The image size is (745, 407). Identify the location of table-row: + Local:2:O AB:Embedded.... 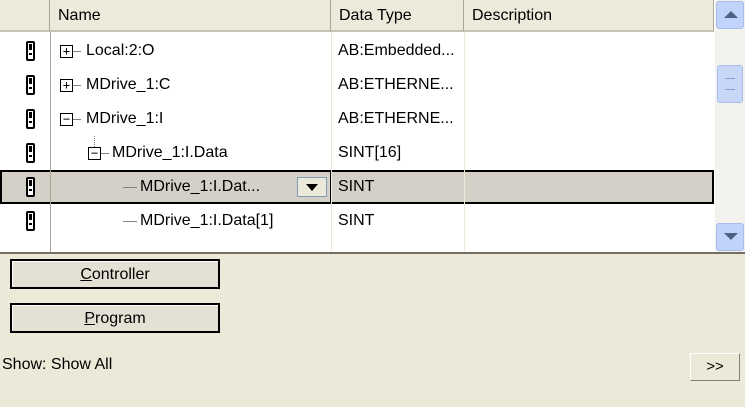
(357, 51).